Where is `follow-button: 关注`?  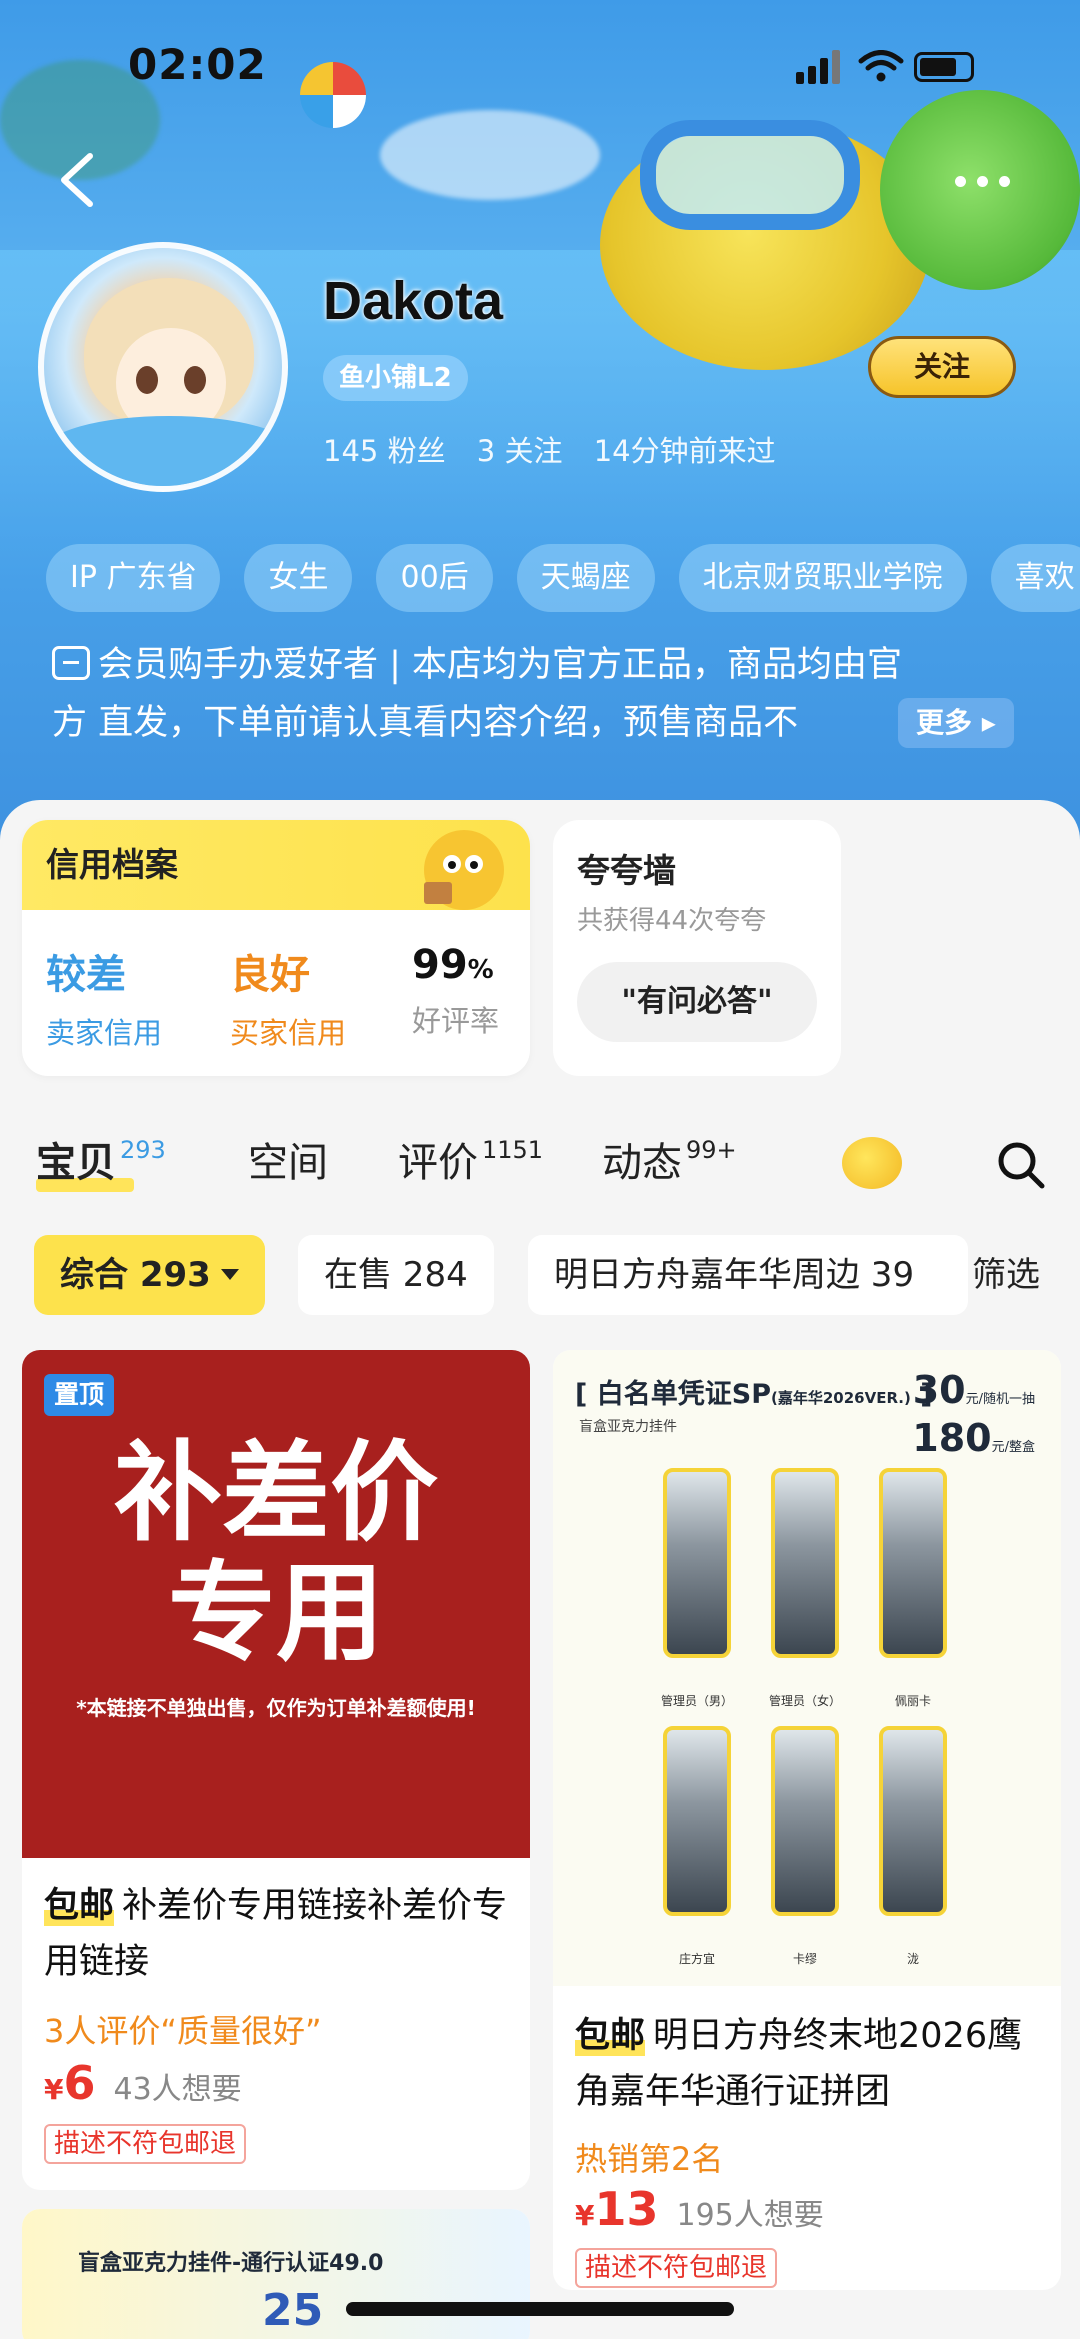
follow-button: 关注 is located at coordinates (942, 367).